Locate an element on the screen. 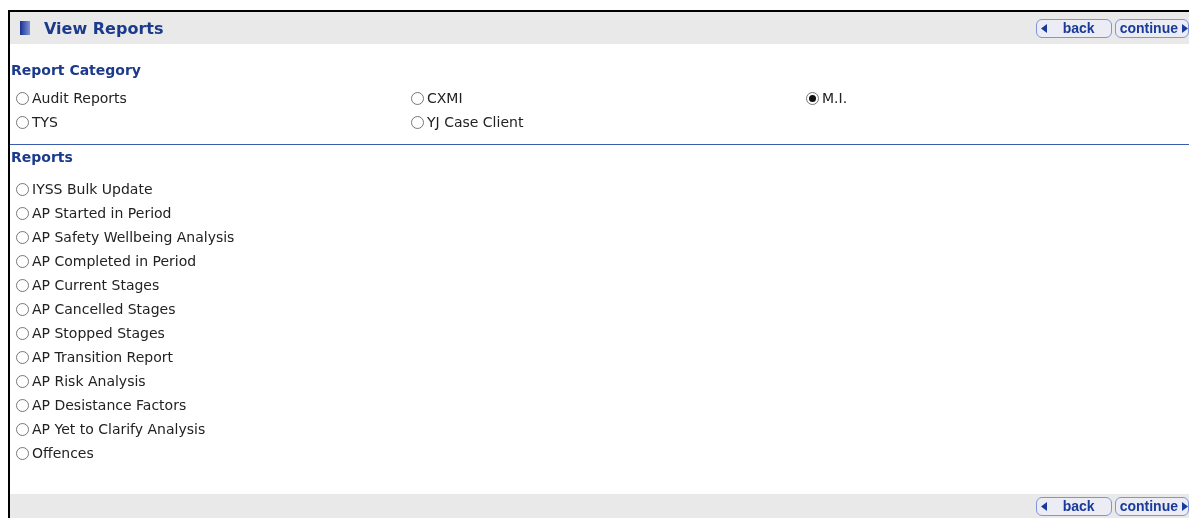  category-radio-option: Audit Reports is located at coordinates (213, 98).